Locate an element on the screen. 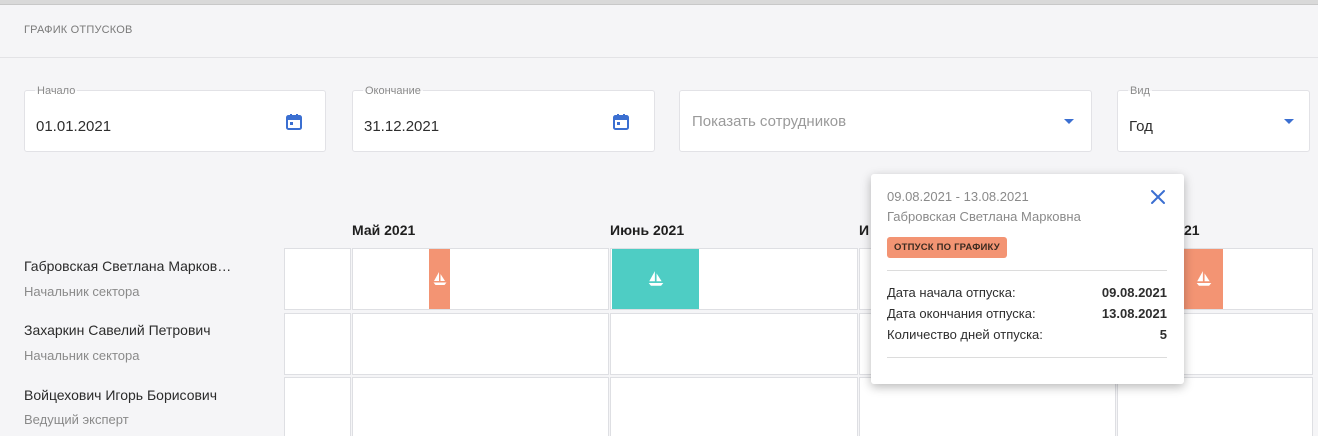  month-header: И is located at coordinates (864, 230).